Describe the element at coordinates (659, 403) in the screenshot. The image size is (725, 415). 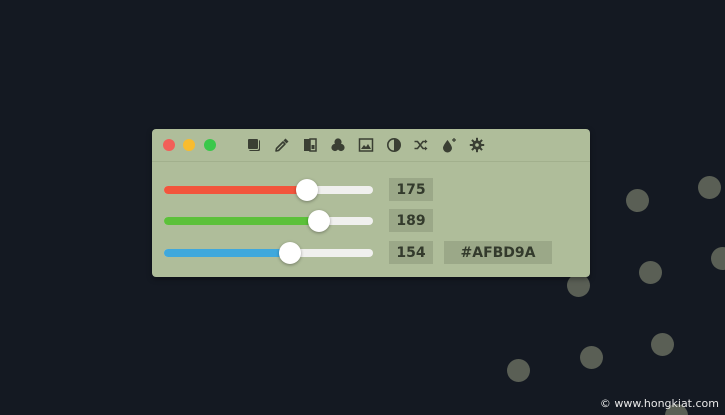
I see `watermark-text: © www.hongkiat.com` at that location.